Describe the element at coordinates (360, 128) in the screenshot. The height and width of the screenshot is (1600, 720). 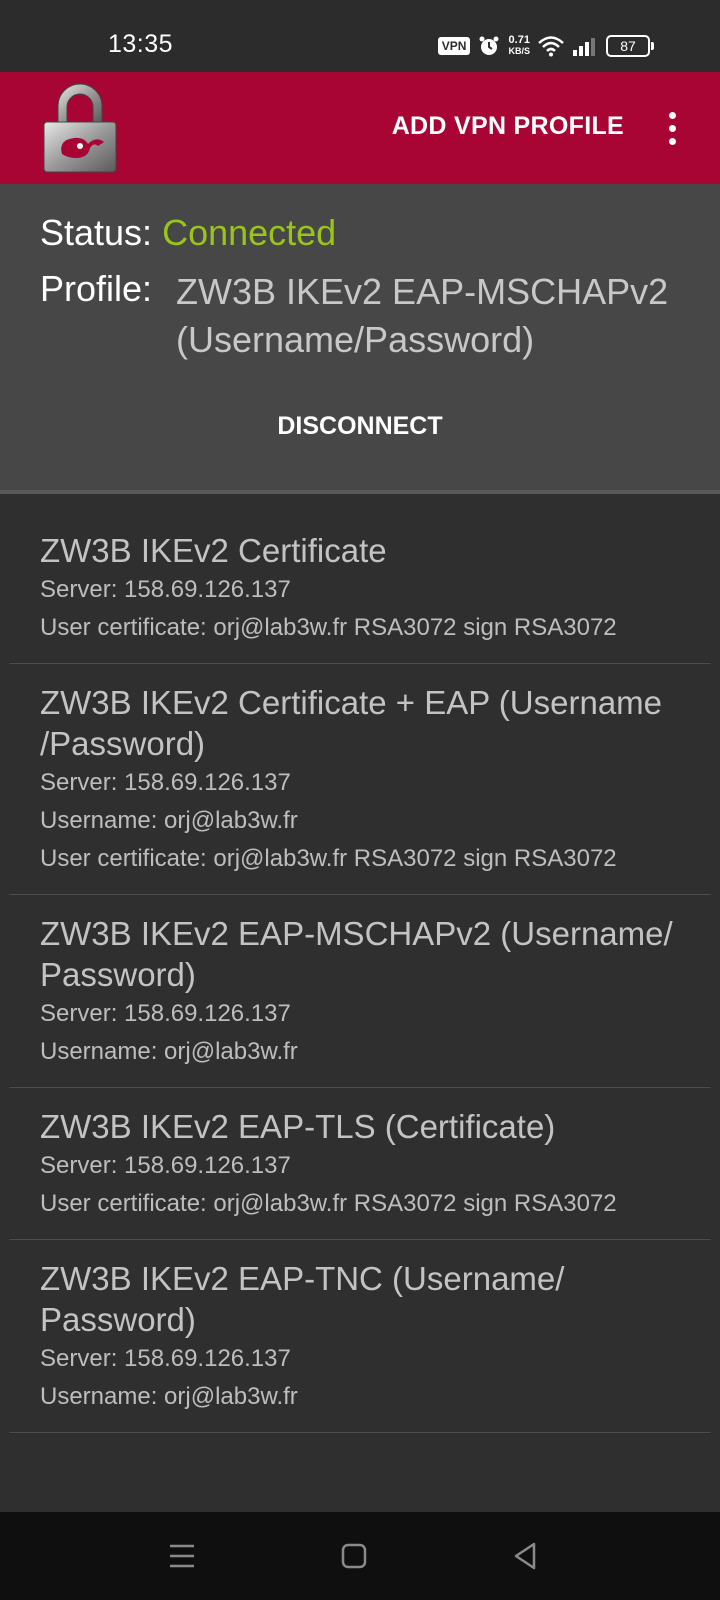
I see `app-toolbar: ADD VPN PROFILE` at that location.